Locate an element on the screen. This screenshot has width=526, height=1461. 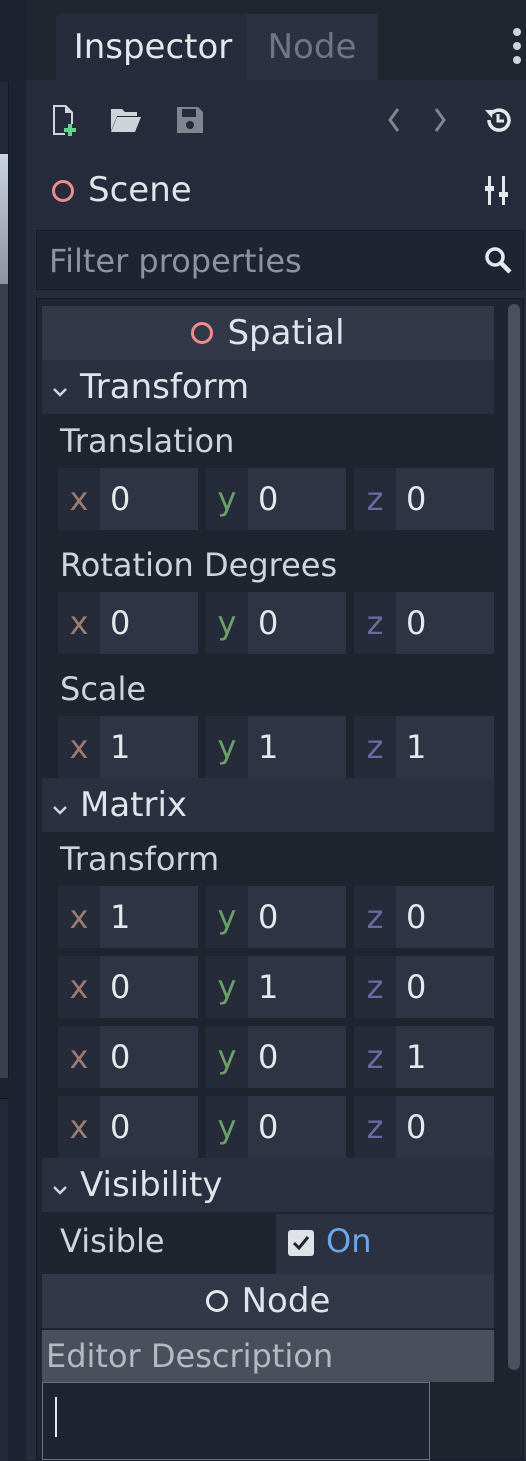
spatial-class-title: Spatial is located at coordinates (286, 333).